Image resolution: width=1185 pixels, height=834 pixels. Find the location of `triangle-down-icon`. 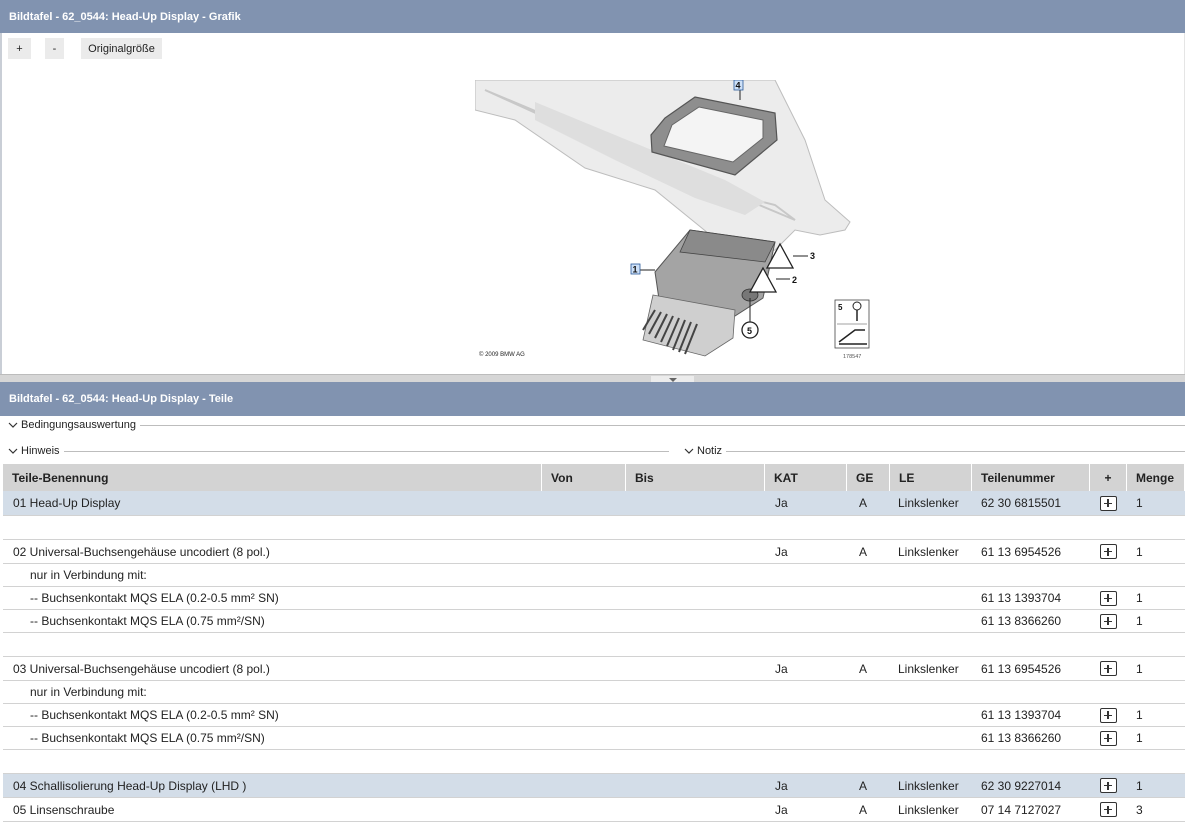

triangle-down-icon is located at coordinates (672, 379).